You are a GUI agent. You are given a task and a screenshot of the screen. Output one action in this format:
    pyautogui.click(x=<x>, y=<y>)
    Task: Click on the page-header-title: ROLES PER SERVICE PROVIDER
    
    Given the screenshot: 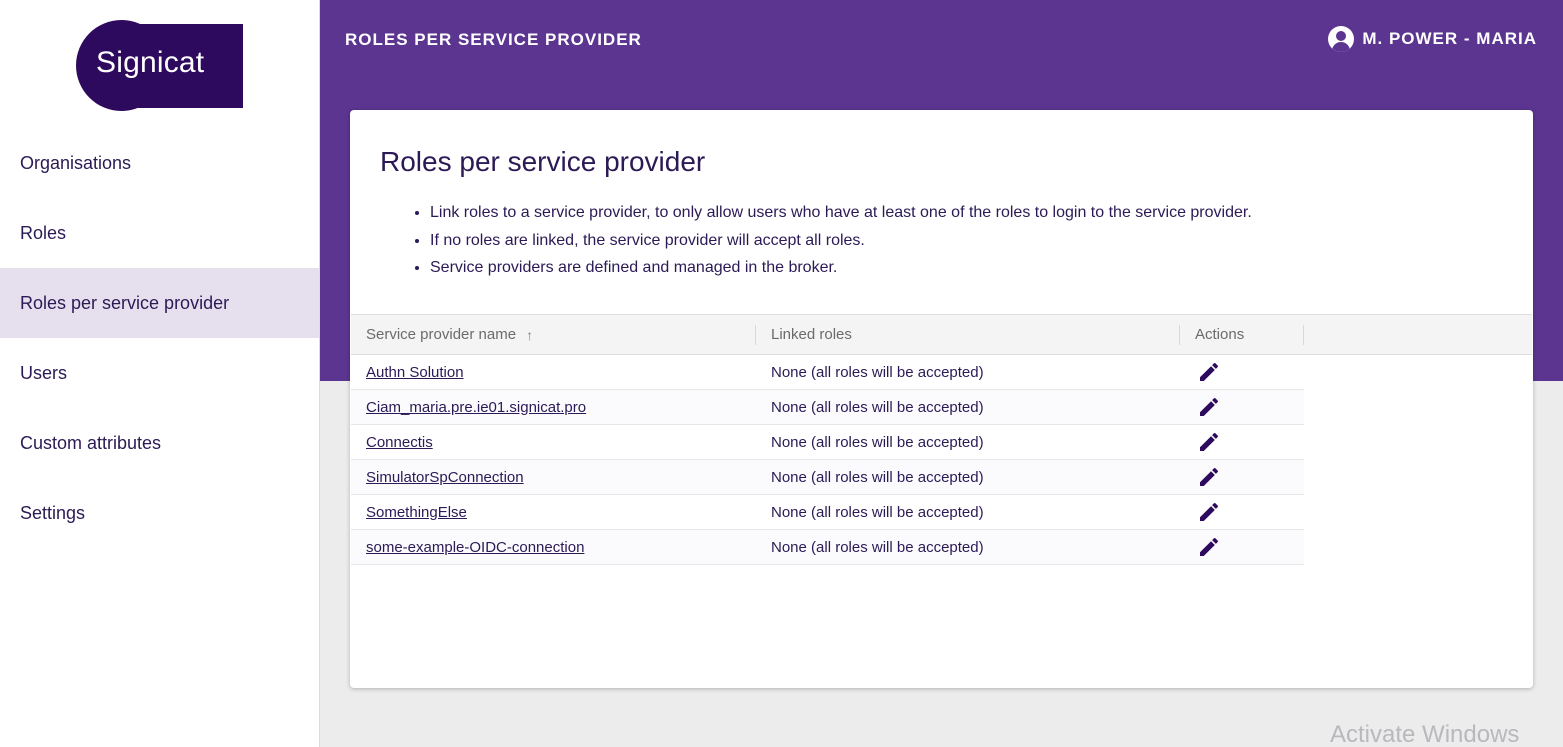 What is the action you would take?
    pyautogui.click(x=493, y=39)
    